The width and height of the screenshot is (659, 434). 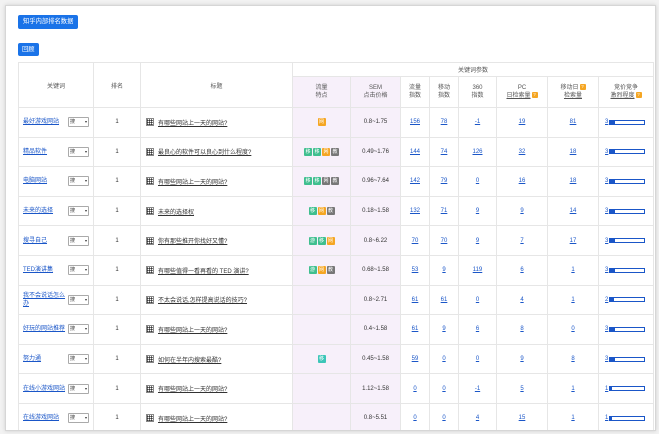 What do you see at coordinates (521, 329) in the screenshot?
I see `pc-daily-link: 8` at bounding box center [521, 329].